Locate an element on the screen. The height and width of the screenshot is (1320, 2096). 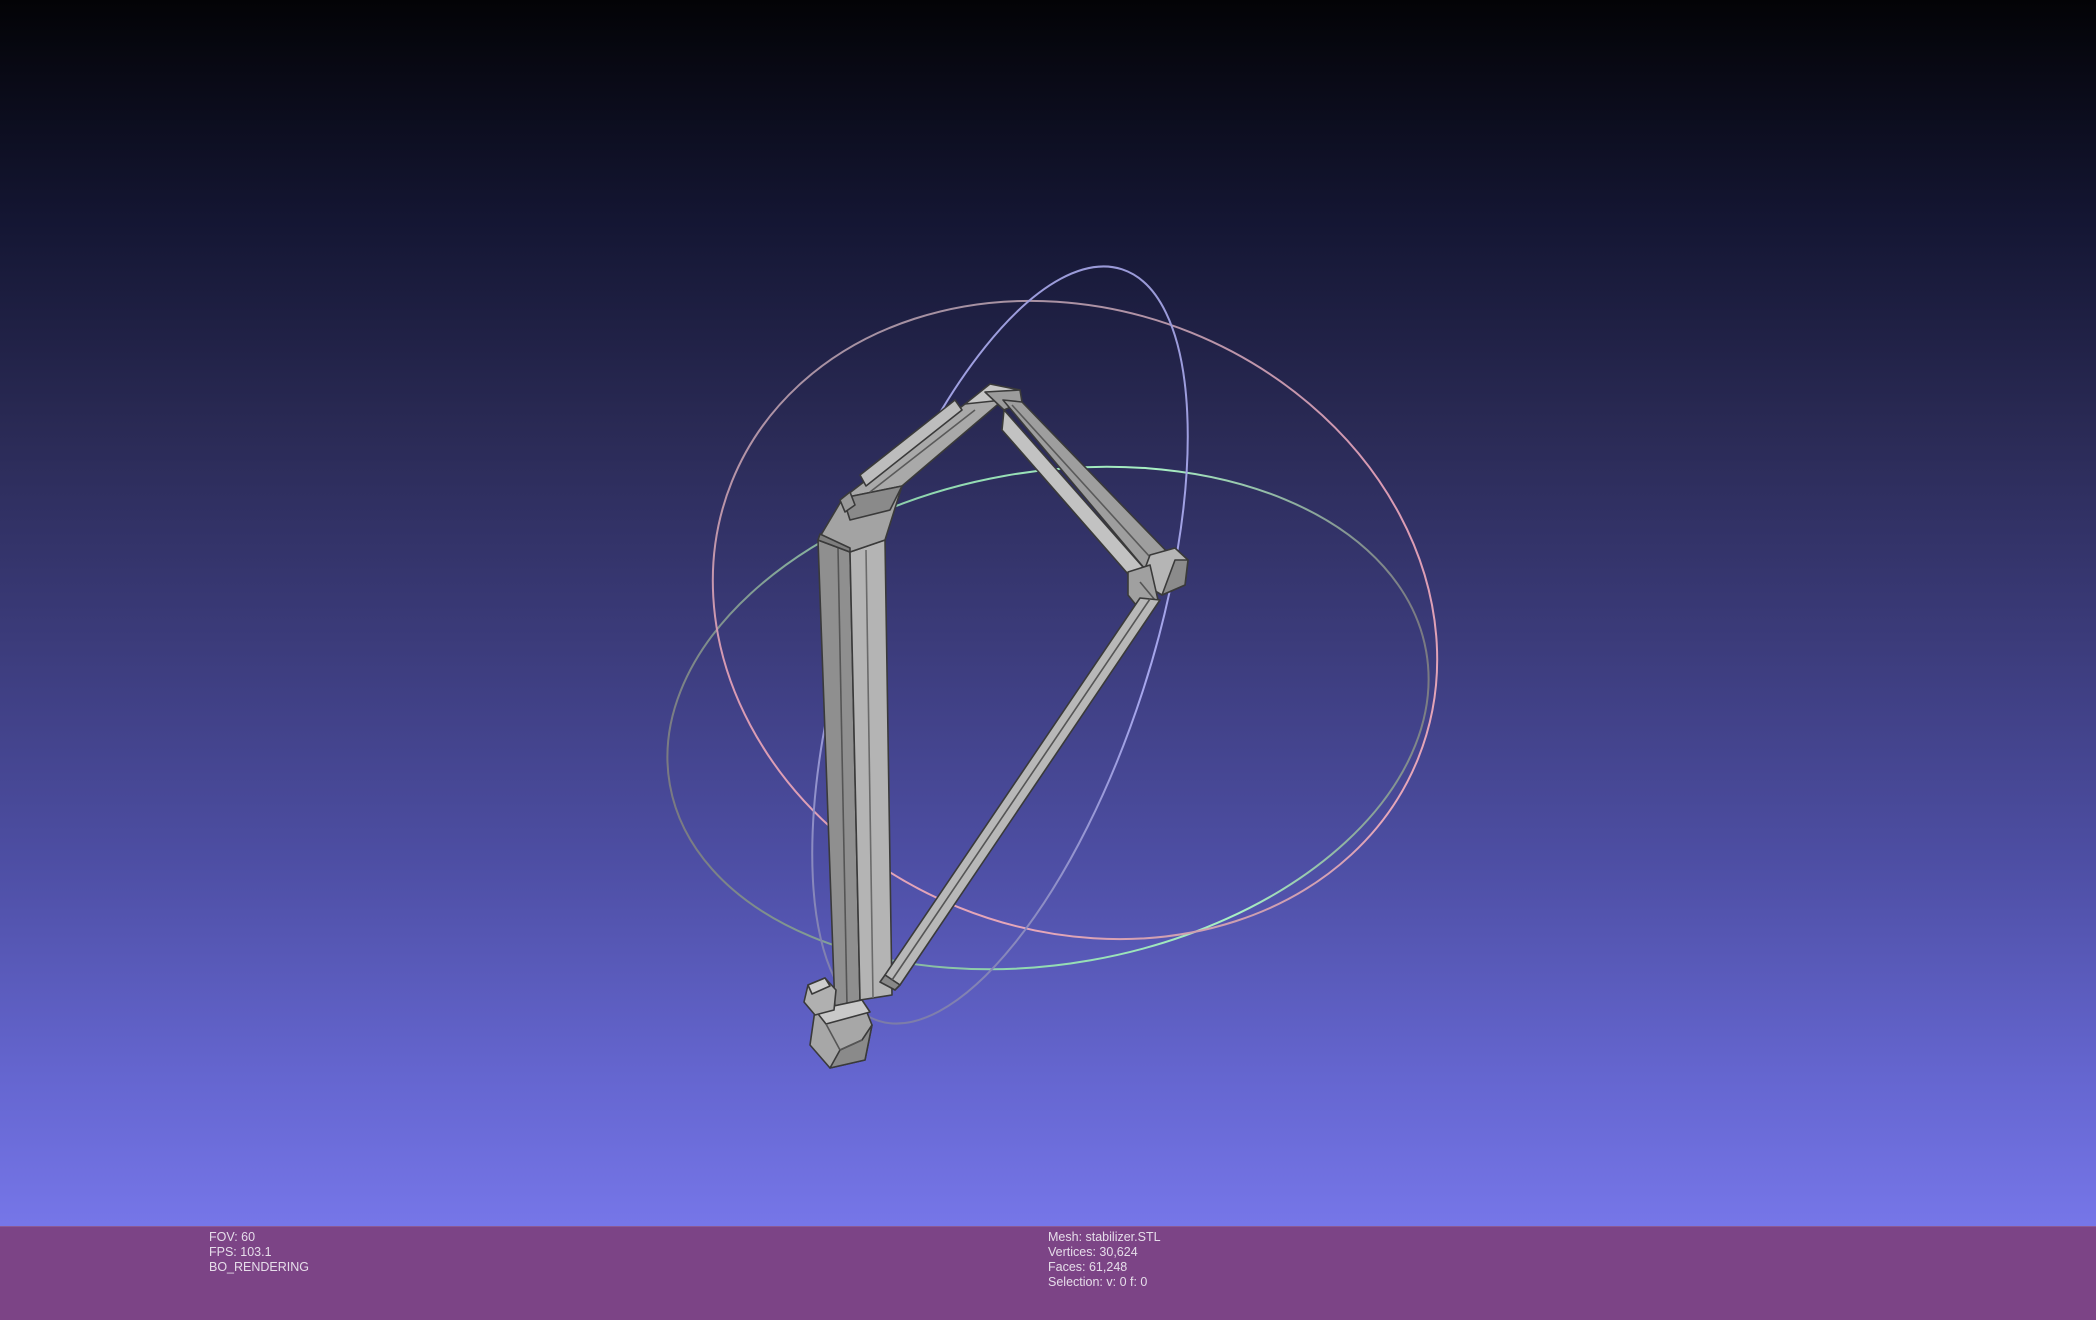
render-info: FOV: 60 FPS: 103.1 BO_RENDERING is located at coordinates (259, 1252).